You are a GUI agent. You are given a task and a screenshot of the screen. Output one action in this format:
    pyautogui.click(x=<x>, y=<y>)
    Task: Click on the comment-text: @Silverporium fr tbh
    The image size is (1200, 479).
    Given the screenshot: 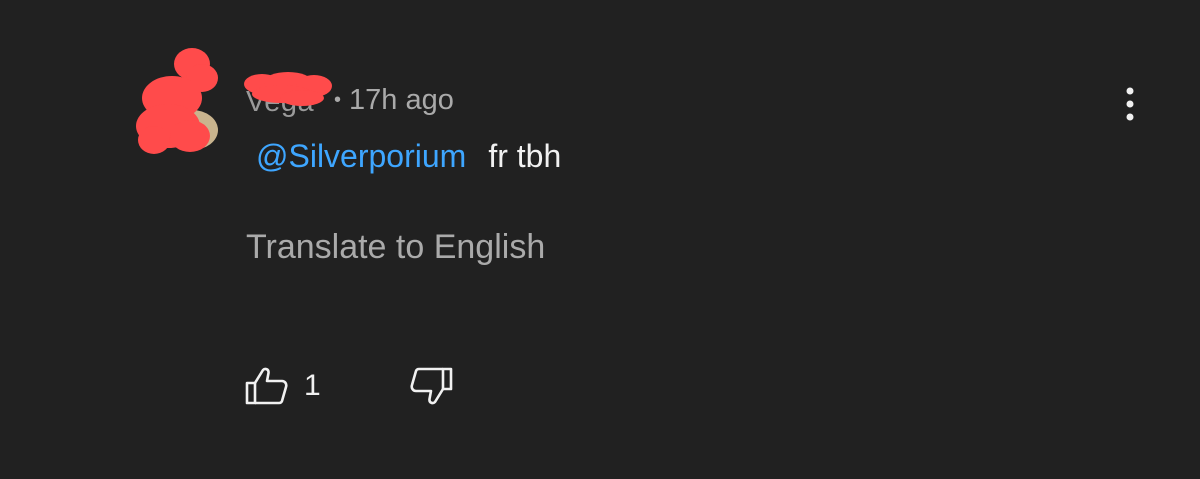 What is the action you would take?
    pyautogui.click(x=408, y=156)
    